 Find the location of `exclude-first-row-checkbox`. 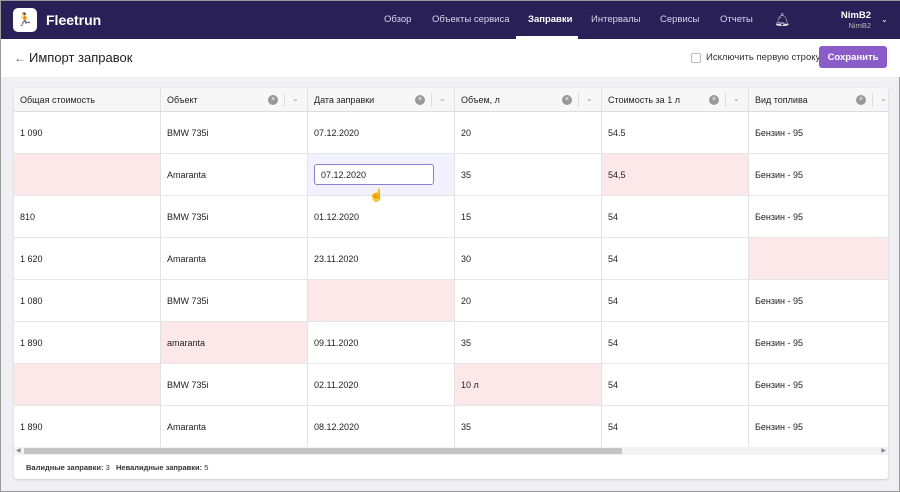

exclude-first-row-checkbox is located at coordinates (696, 58).